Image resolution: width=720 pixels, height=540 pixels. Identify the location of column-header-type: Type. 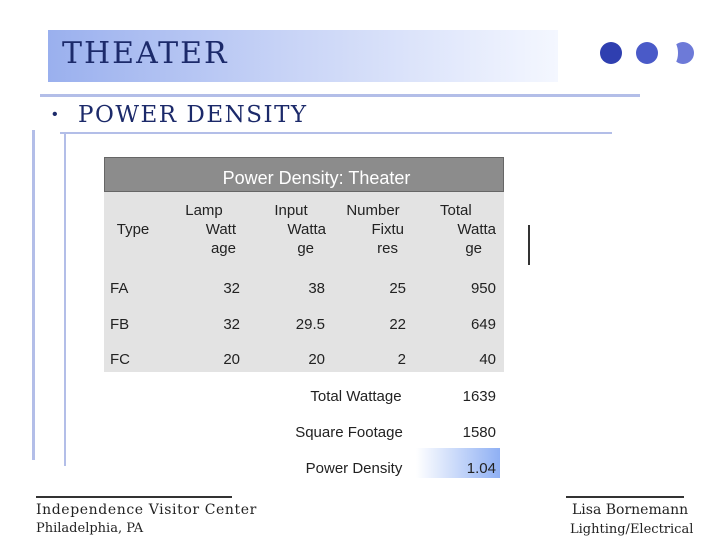
(133, 229).